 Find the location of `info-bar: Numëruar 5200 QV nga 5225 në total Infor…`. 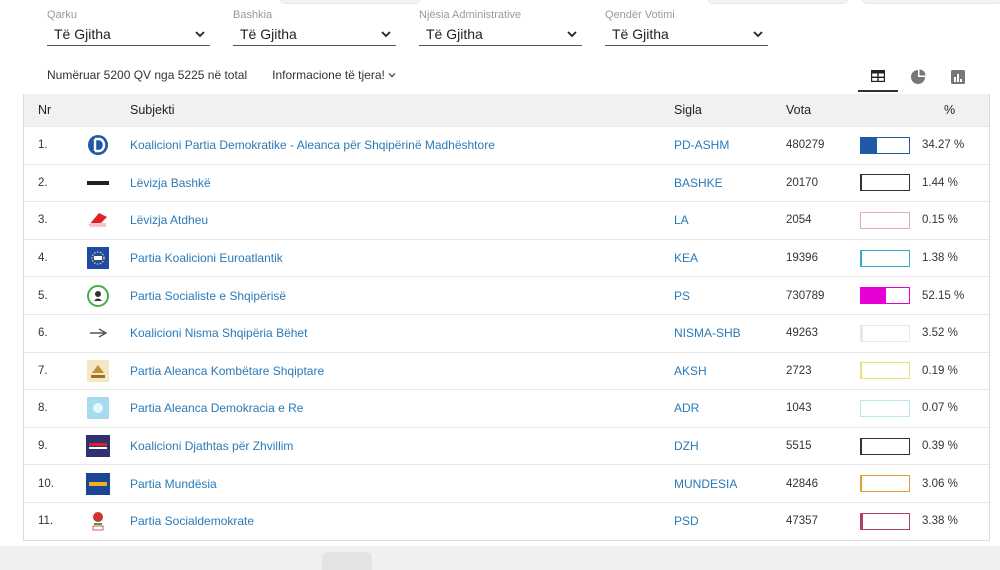

info-bar: Numëruar 5200 QV nga 5225 në total Infor… is located at coordinates (221, 75).